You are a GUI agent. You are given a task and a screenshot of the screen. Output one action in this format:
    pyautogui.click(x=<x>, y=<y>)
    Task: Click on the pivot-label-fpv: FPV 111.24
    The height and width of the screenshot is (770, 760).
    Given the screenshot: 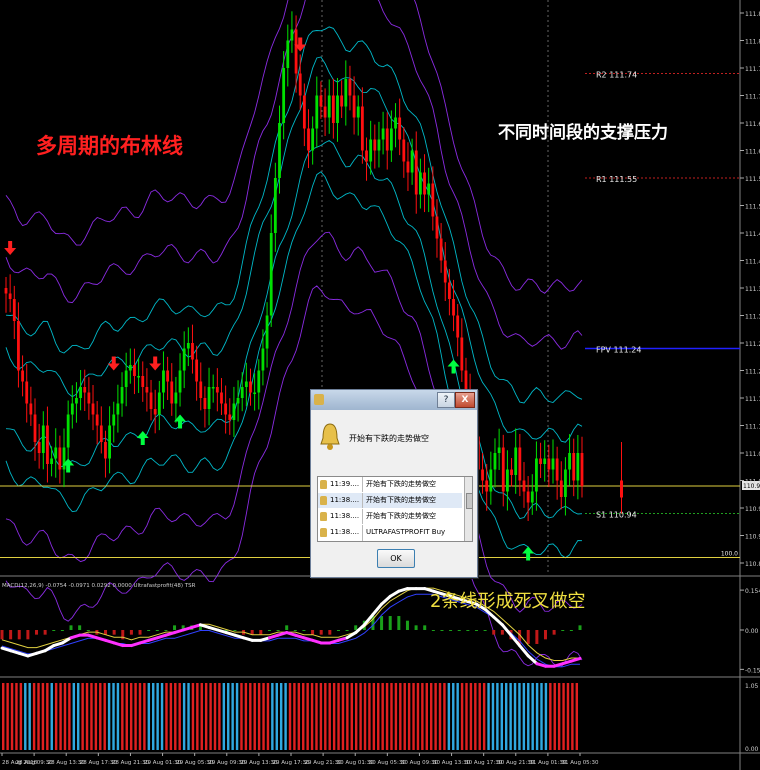 What is the action you would take?
    pyautogui.click(x=618, y=350)
    